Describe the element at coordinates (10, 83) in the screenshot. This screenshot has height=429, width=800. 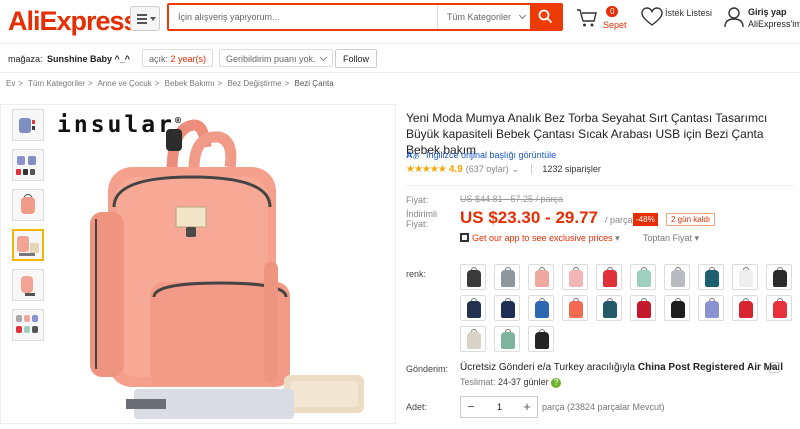
I see `breadcrumb-item: Ev` at that location.